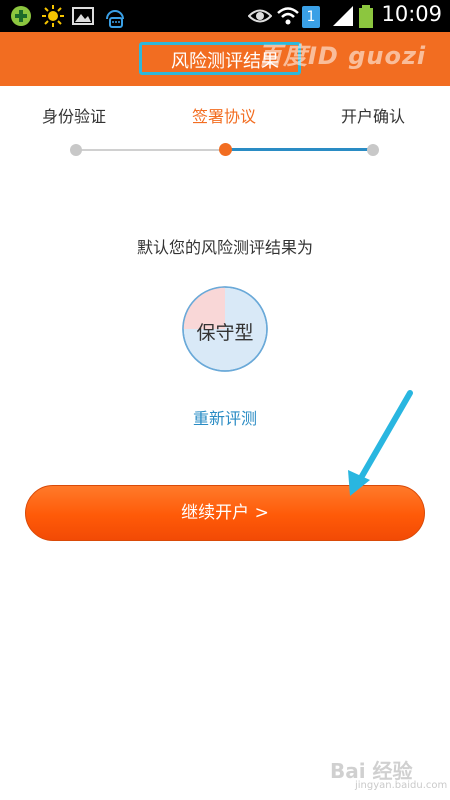  What do you see at coordinates (311, 17) in the screenshot?
I see `sim-badge: 1` at bounding box center [311, 17].